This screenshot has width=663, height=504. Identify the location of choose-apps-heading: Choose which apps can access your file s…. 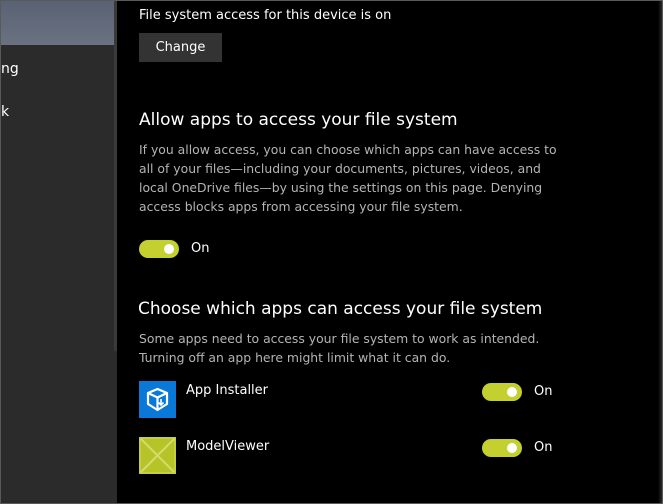
(340, 309).